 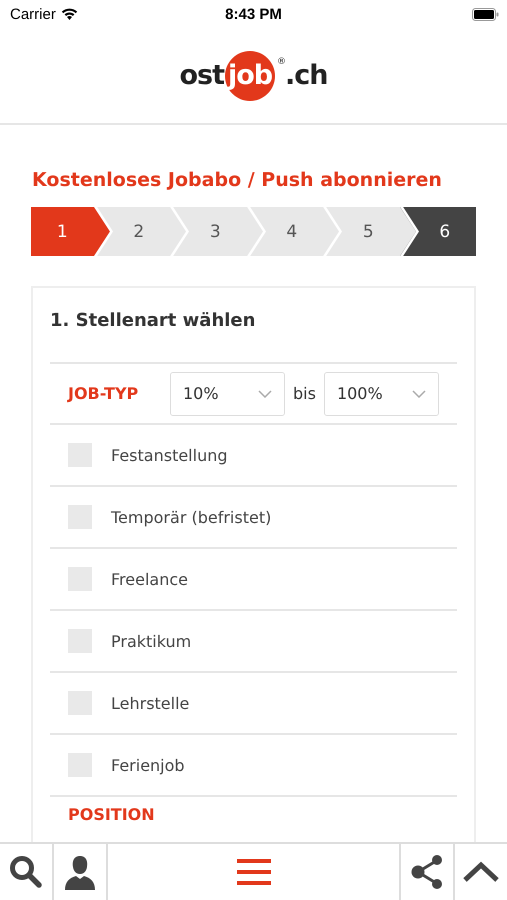 What do you see at coordinates (151, 641) in the screenshot?
I see `option-label: Praktikum` at bounding box center [151, 641].